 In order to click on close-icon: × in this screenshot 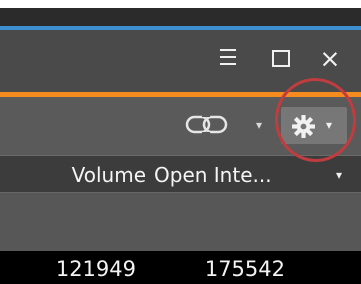, I will do `click(330, 58)`.